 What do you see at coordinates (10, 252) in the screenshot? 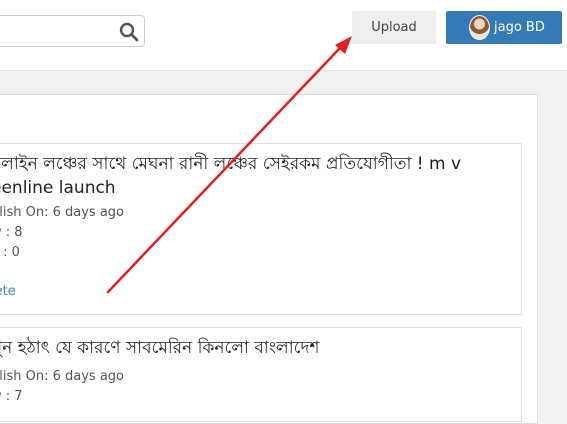
I see `like-count: e : 0` at bounding box center [10, 252].